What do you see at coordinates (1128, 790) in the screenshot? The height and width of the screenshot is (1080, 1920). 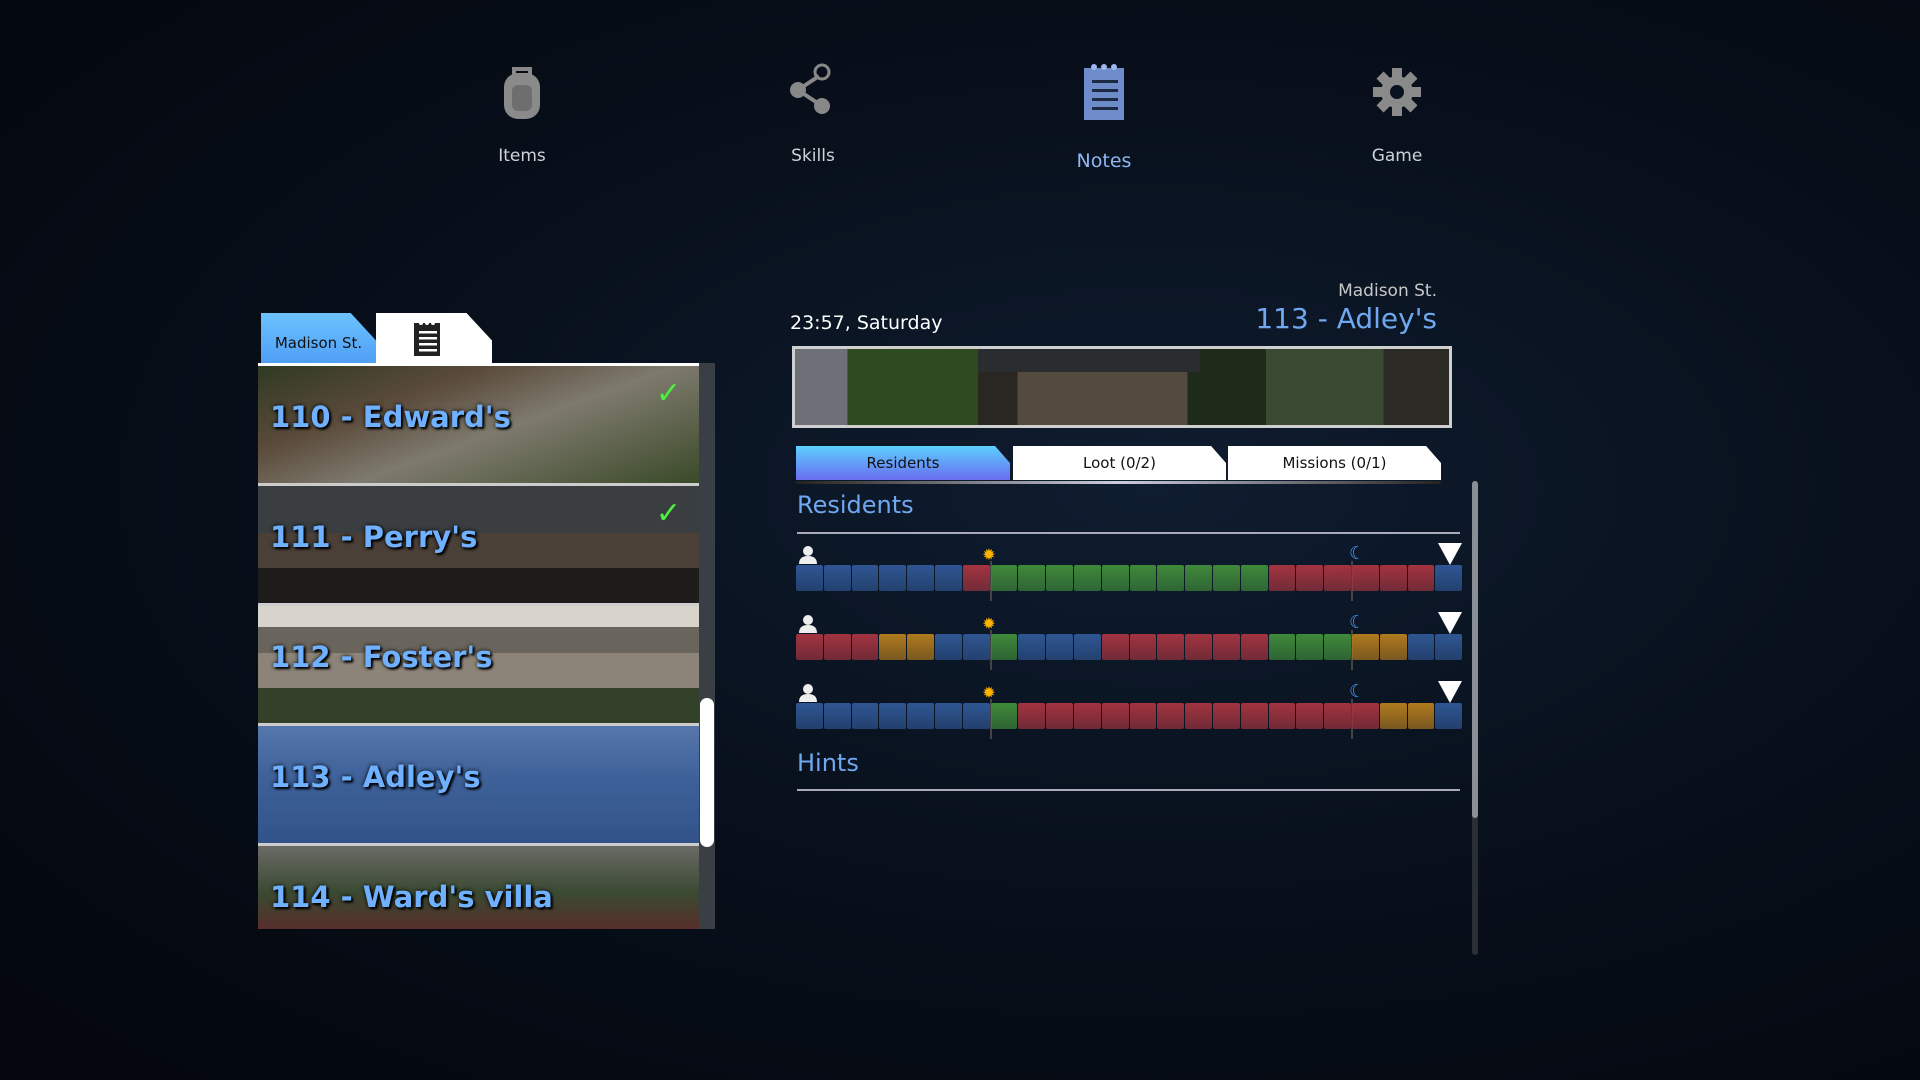 I see `hints-divider` at bounding box center [1128, 790].